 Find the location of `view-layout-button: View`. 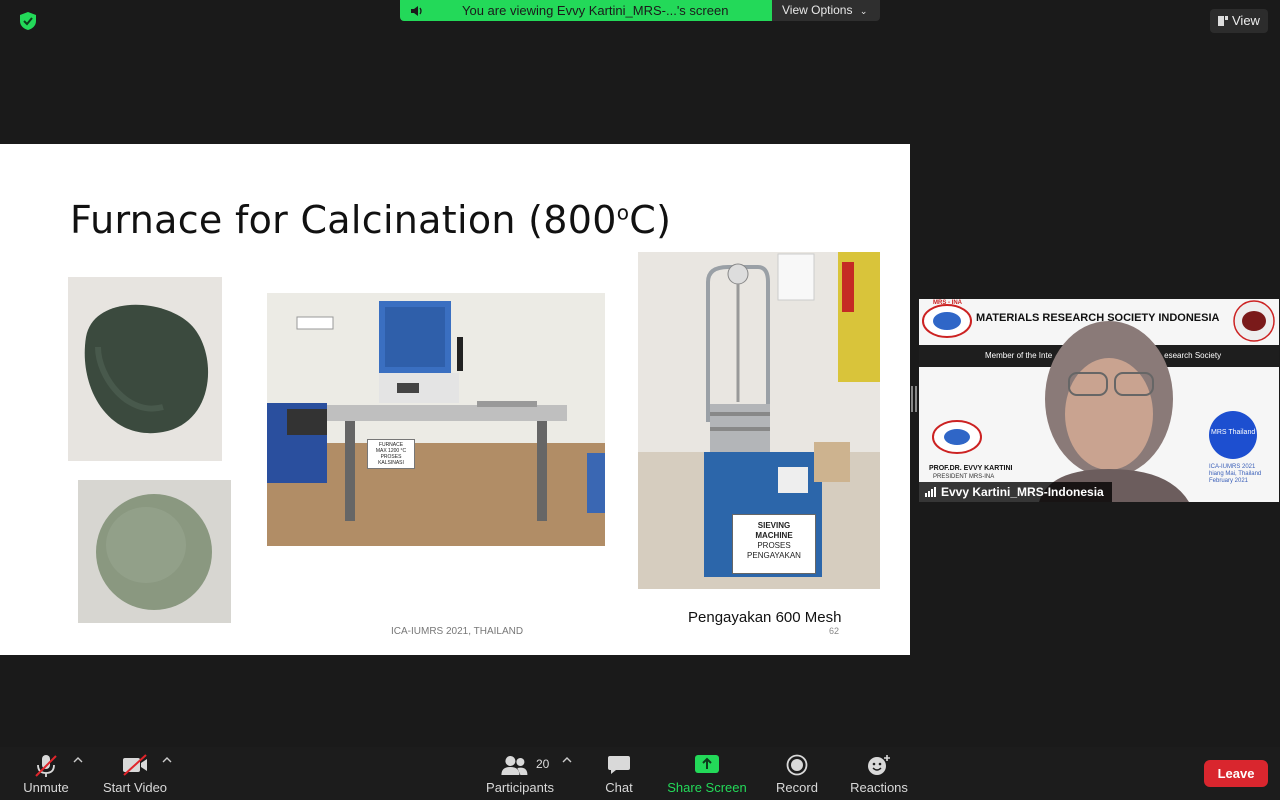

view-layout-button: View is located at coordinates (1239, 21).